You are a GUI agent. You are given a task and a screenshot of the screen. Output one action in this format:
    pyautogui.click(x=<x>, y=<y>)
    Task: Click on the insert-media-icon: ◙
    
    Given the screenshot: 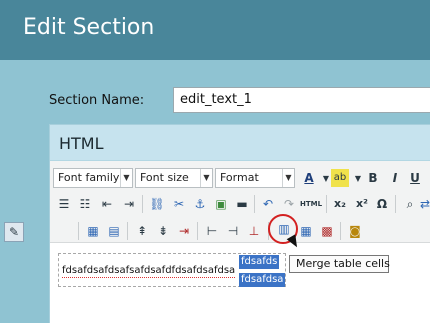 What is the action you would take?
    pyautogui.click(x=355, y=231)
    